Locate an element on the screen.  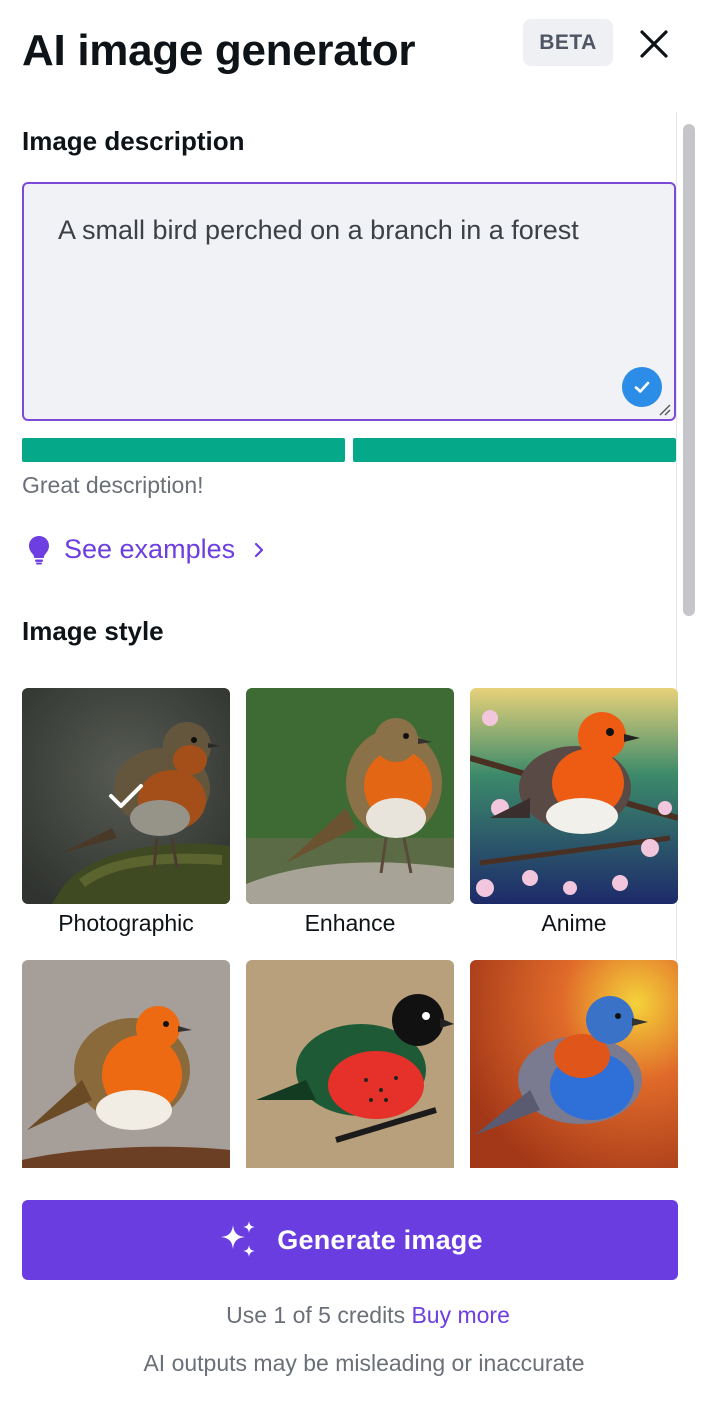
check-icon is located at coordinates (126, 796).